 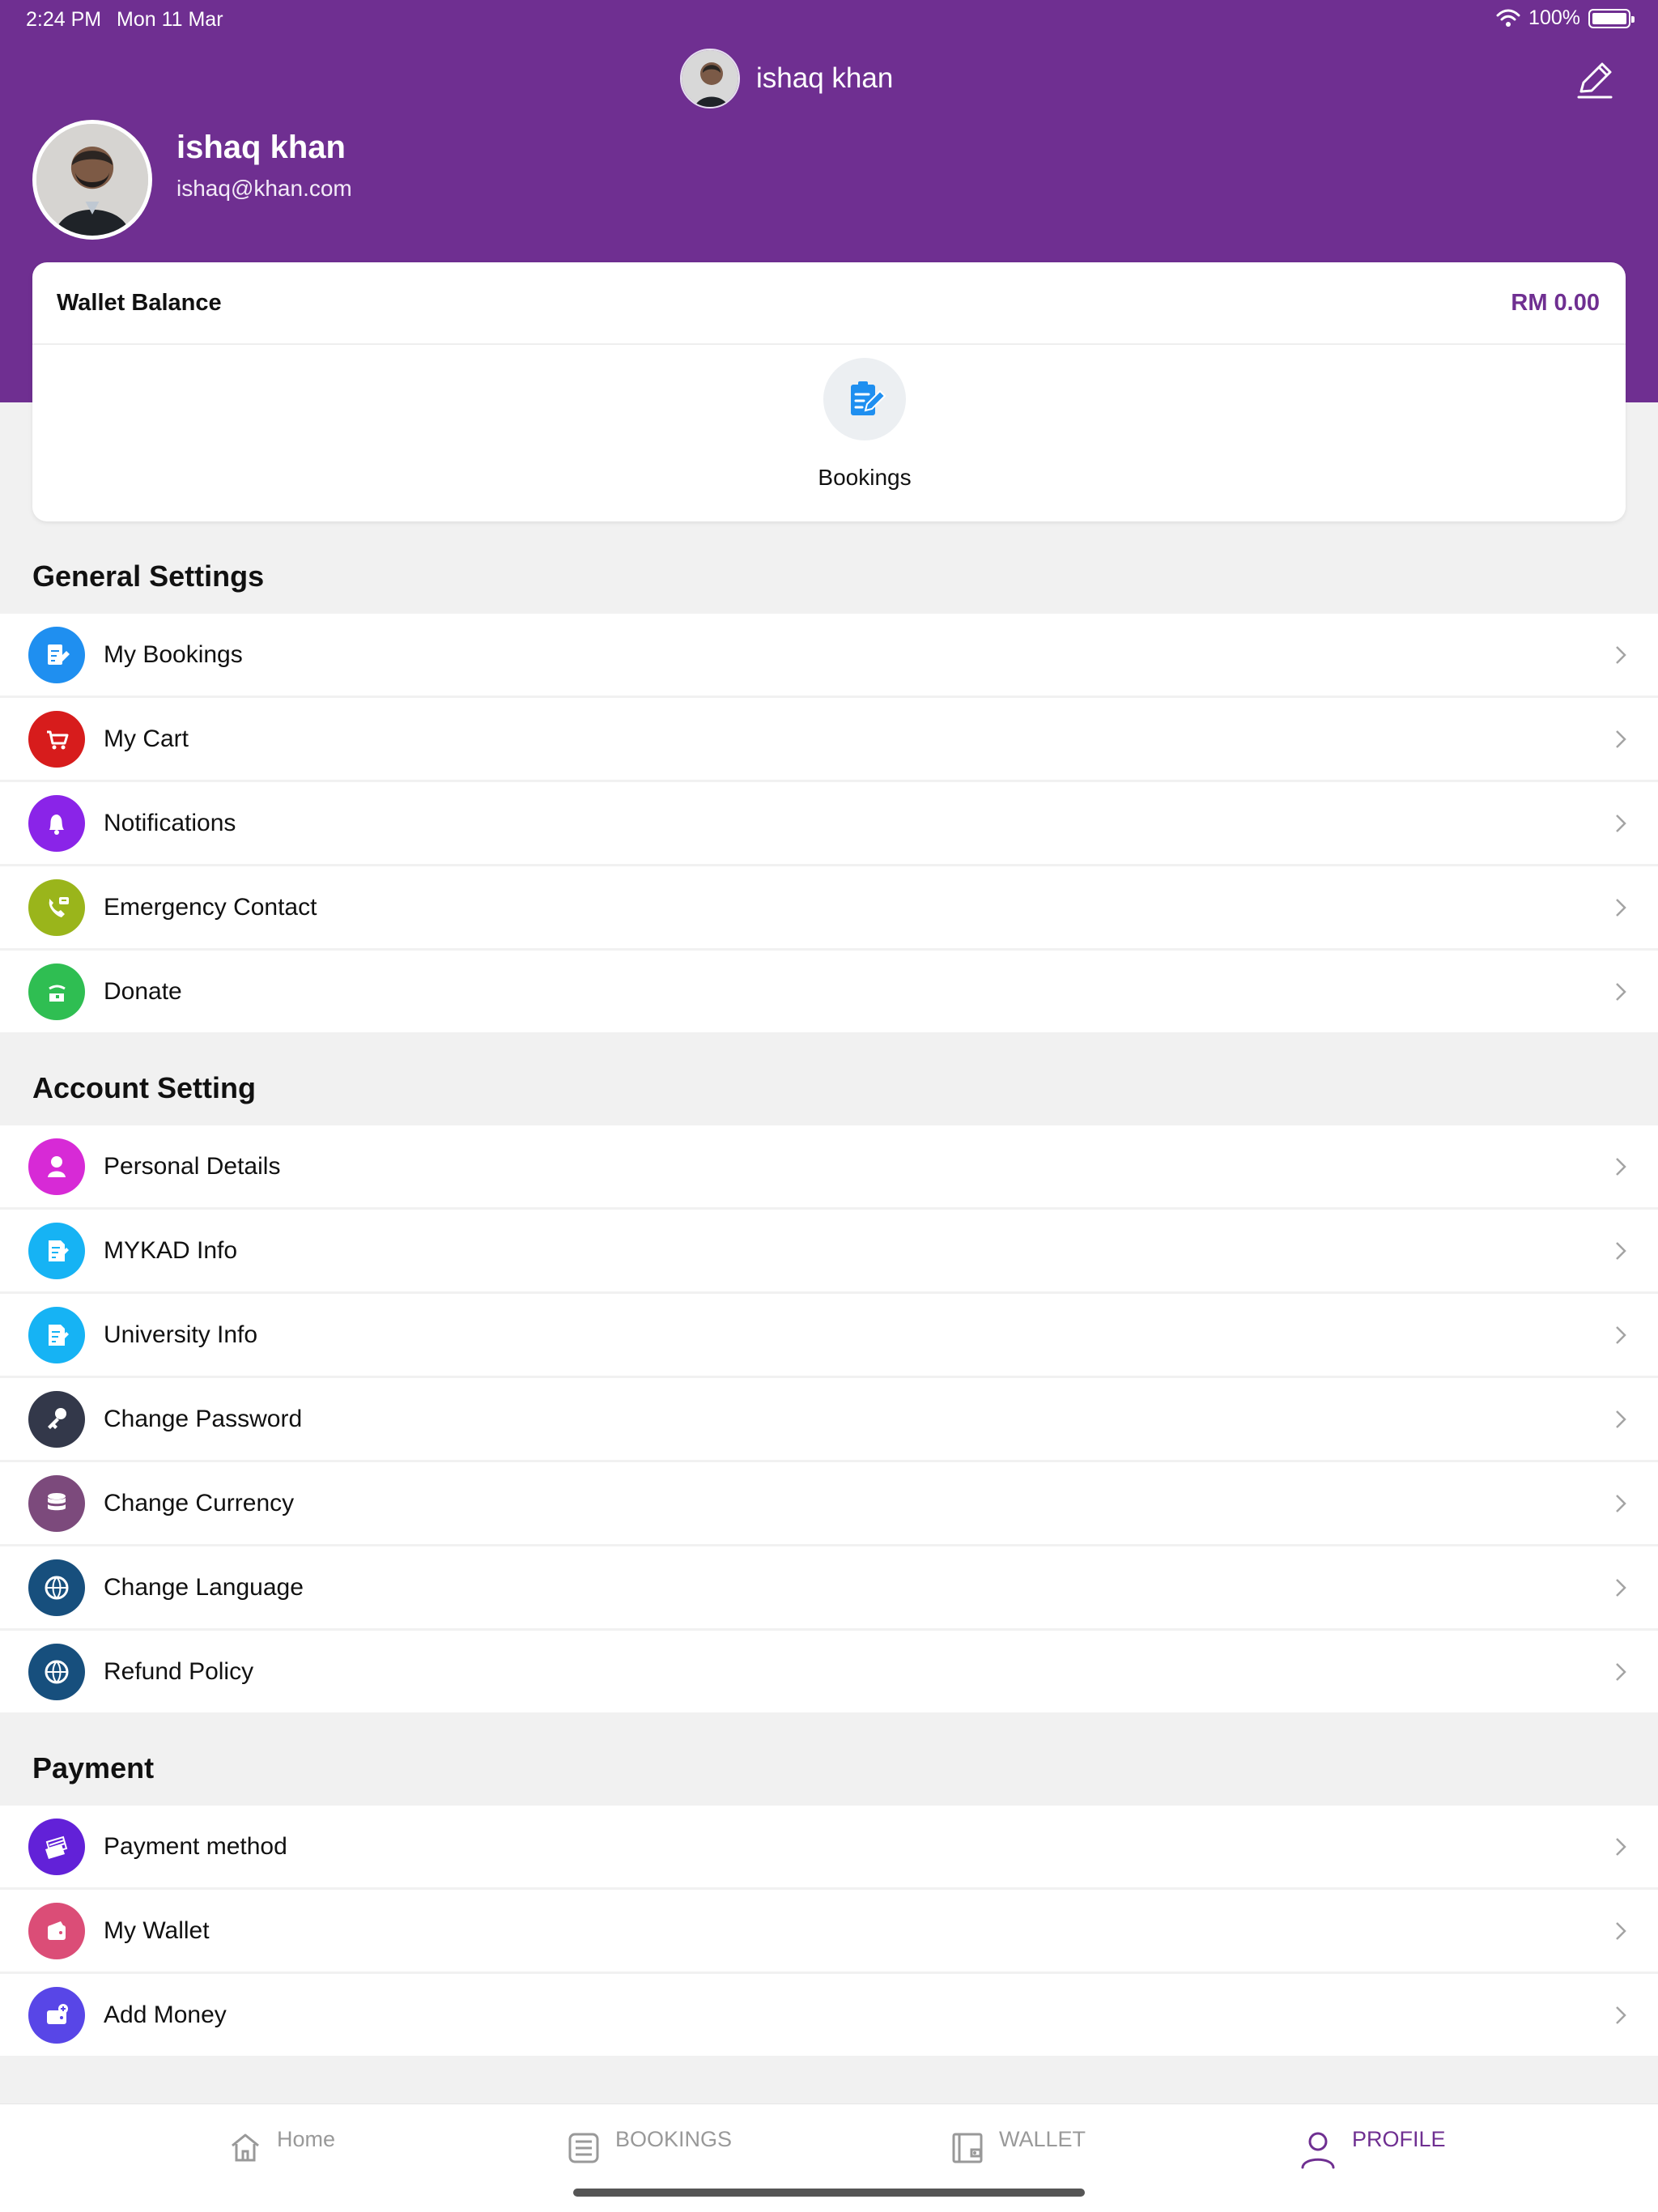 What do you see at coordinates (829, 1335) in the screenshot?
I see `university-info-item: University Info` at bounding box center [829, 1335].